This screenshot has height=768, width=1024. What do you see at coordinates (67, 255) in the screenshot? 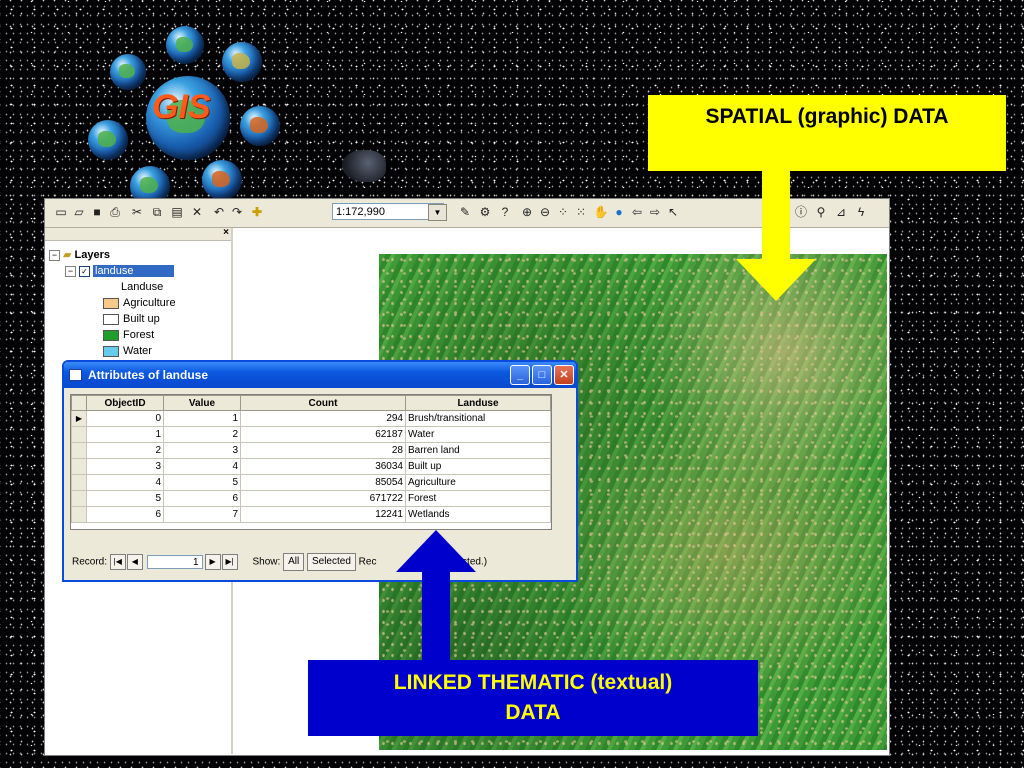
I see `layers-icon: ▰` at bounding box center [67, 255].